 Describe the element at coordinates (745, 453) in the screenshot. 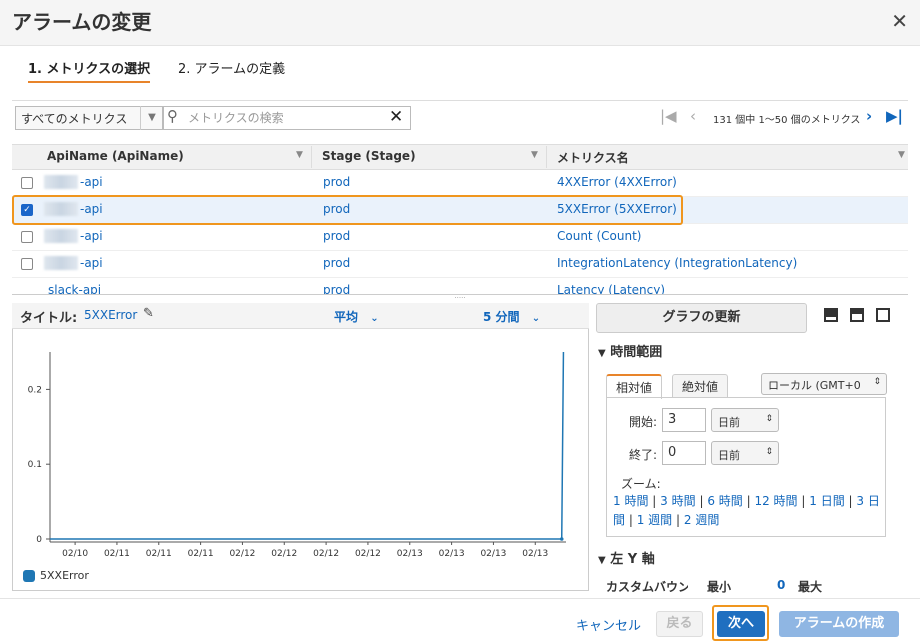

I see `end-unit-select: 日前 ⇕` at that location.